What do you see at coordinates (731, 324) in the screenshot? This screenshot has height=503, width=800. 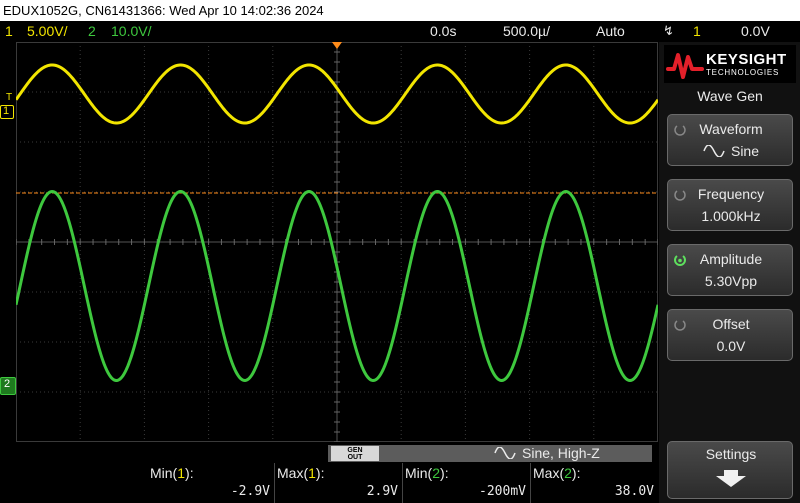 I see `offset-label: Offset` at bounding box center [731, 324].